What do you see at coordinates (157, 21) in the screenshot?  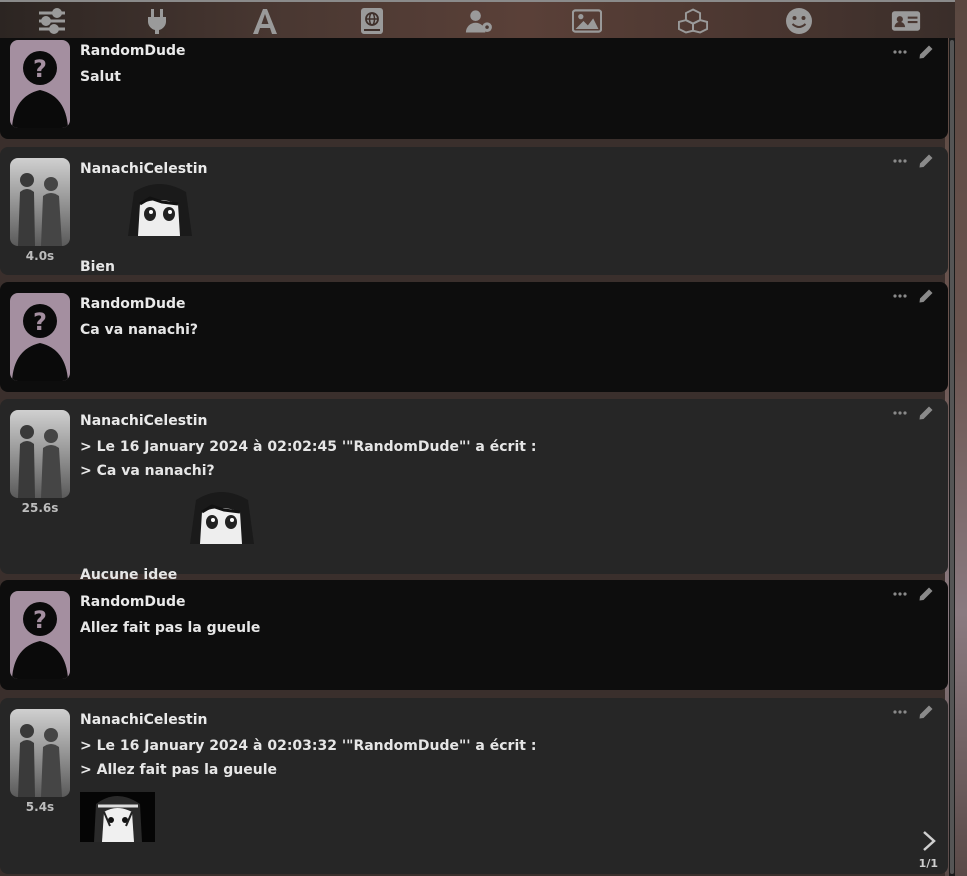 I see `plug-icon` at bounding box center [157, 21].